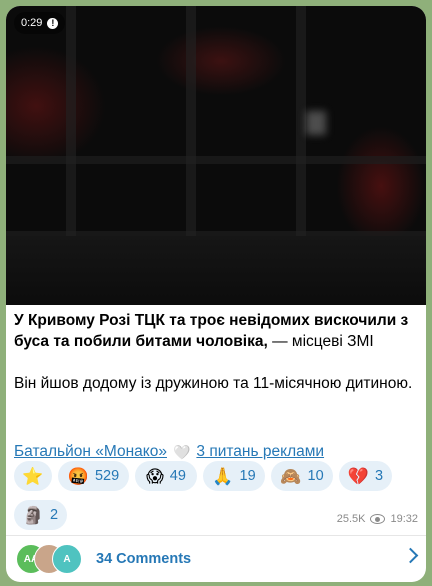  What do you see at coordinates (67, 559) in the screenshot?
I see `avatar: A` at bounding box center [67, 559].